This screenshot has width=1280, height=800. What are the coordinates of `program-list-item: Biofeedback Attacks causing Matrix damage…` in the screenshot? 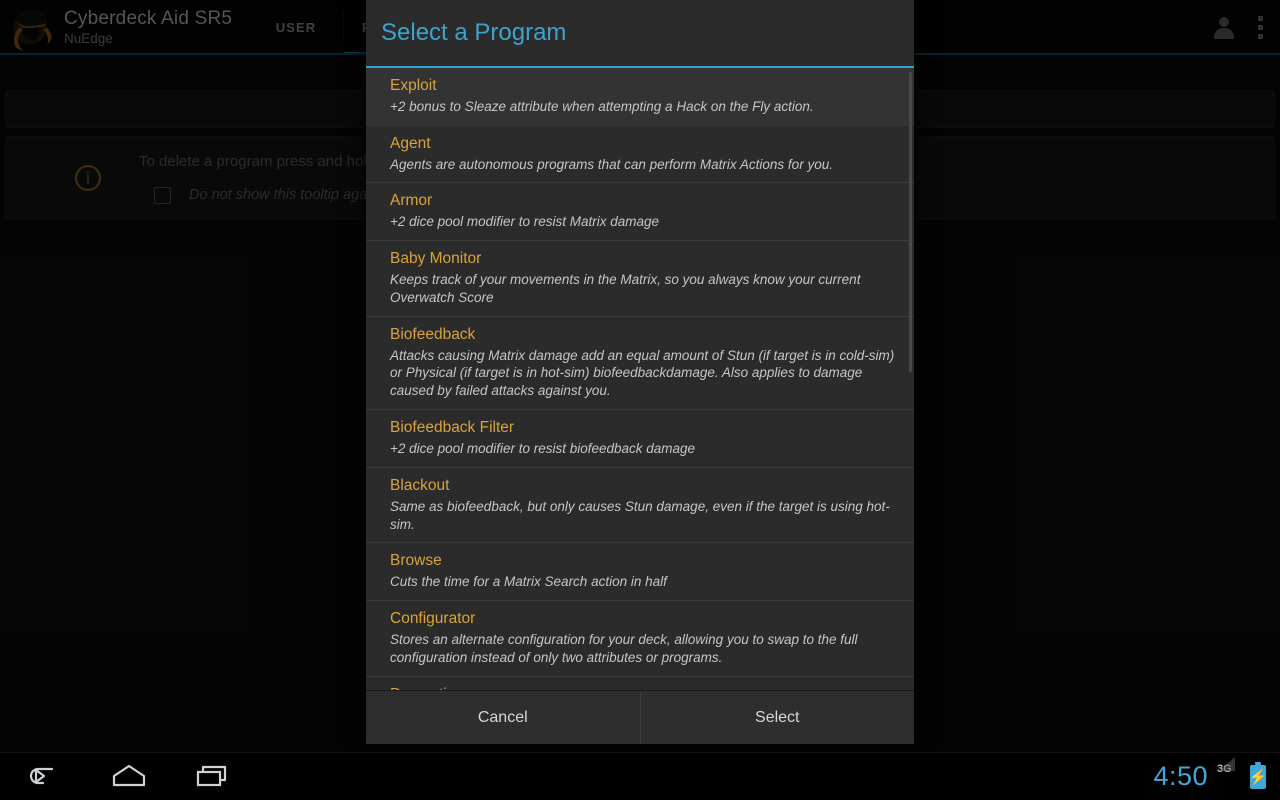 It's located at (640, 363).